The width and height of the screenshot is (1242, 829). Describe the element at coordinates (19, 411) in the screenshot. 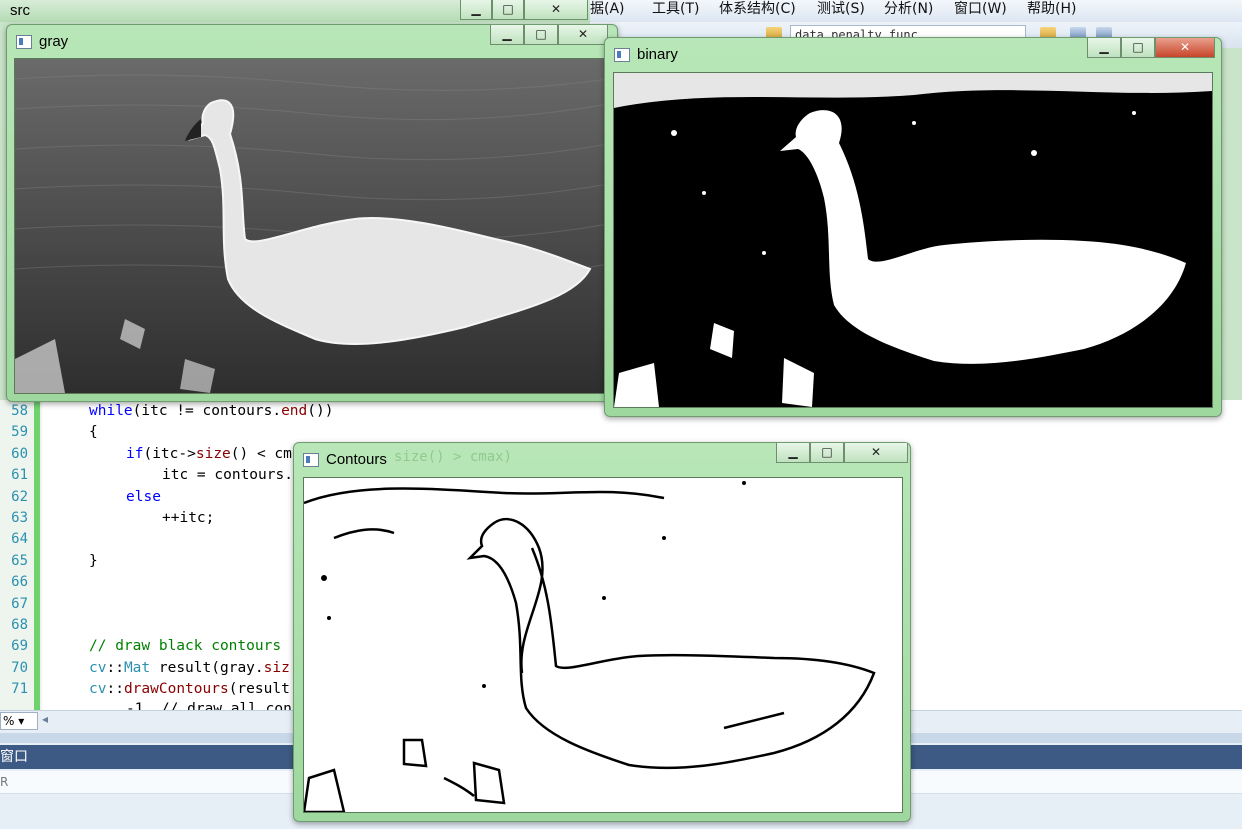

I see `line-number: 58` at that location.